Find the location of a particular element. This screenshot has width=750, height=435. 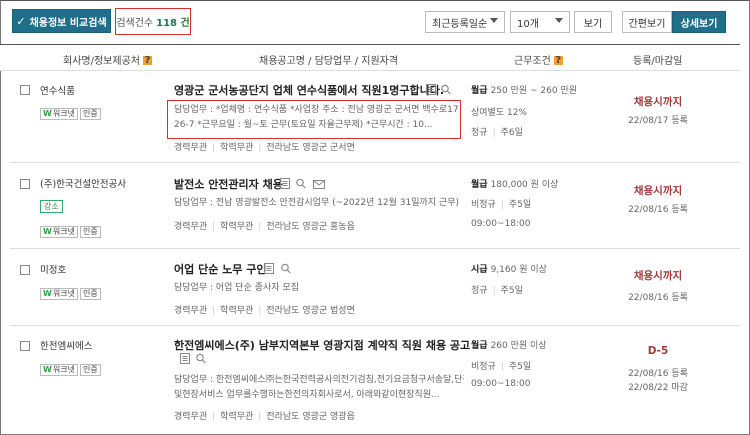

wage: 월급 180,000 원 이상 is located at coordinates (514, 183).